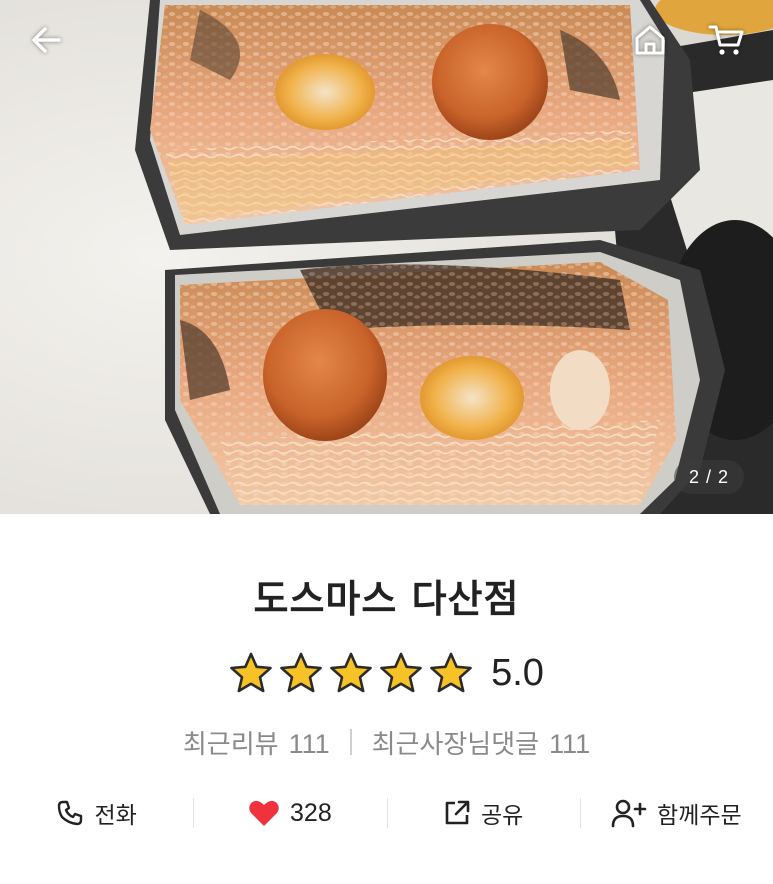 This screenshot has height=884, width=773. I want to click on owner-replies-link: 최근사장님댓글 111, so click(481, 742).